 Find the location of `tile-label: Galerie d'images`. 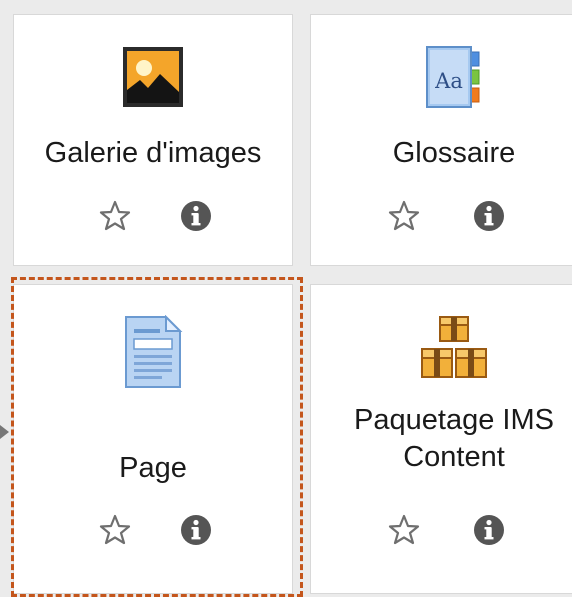

tile-label: Galerie d'images is located at coordinates (153, 153).